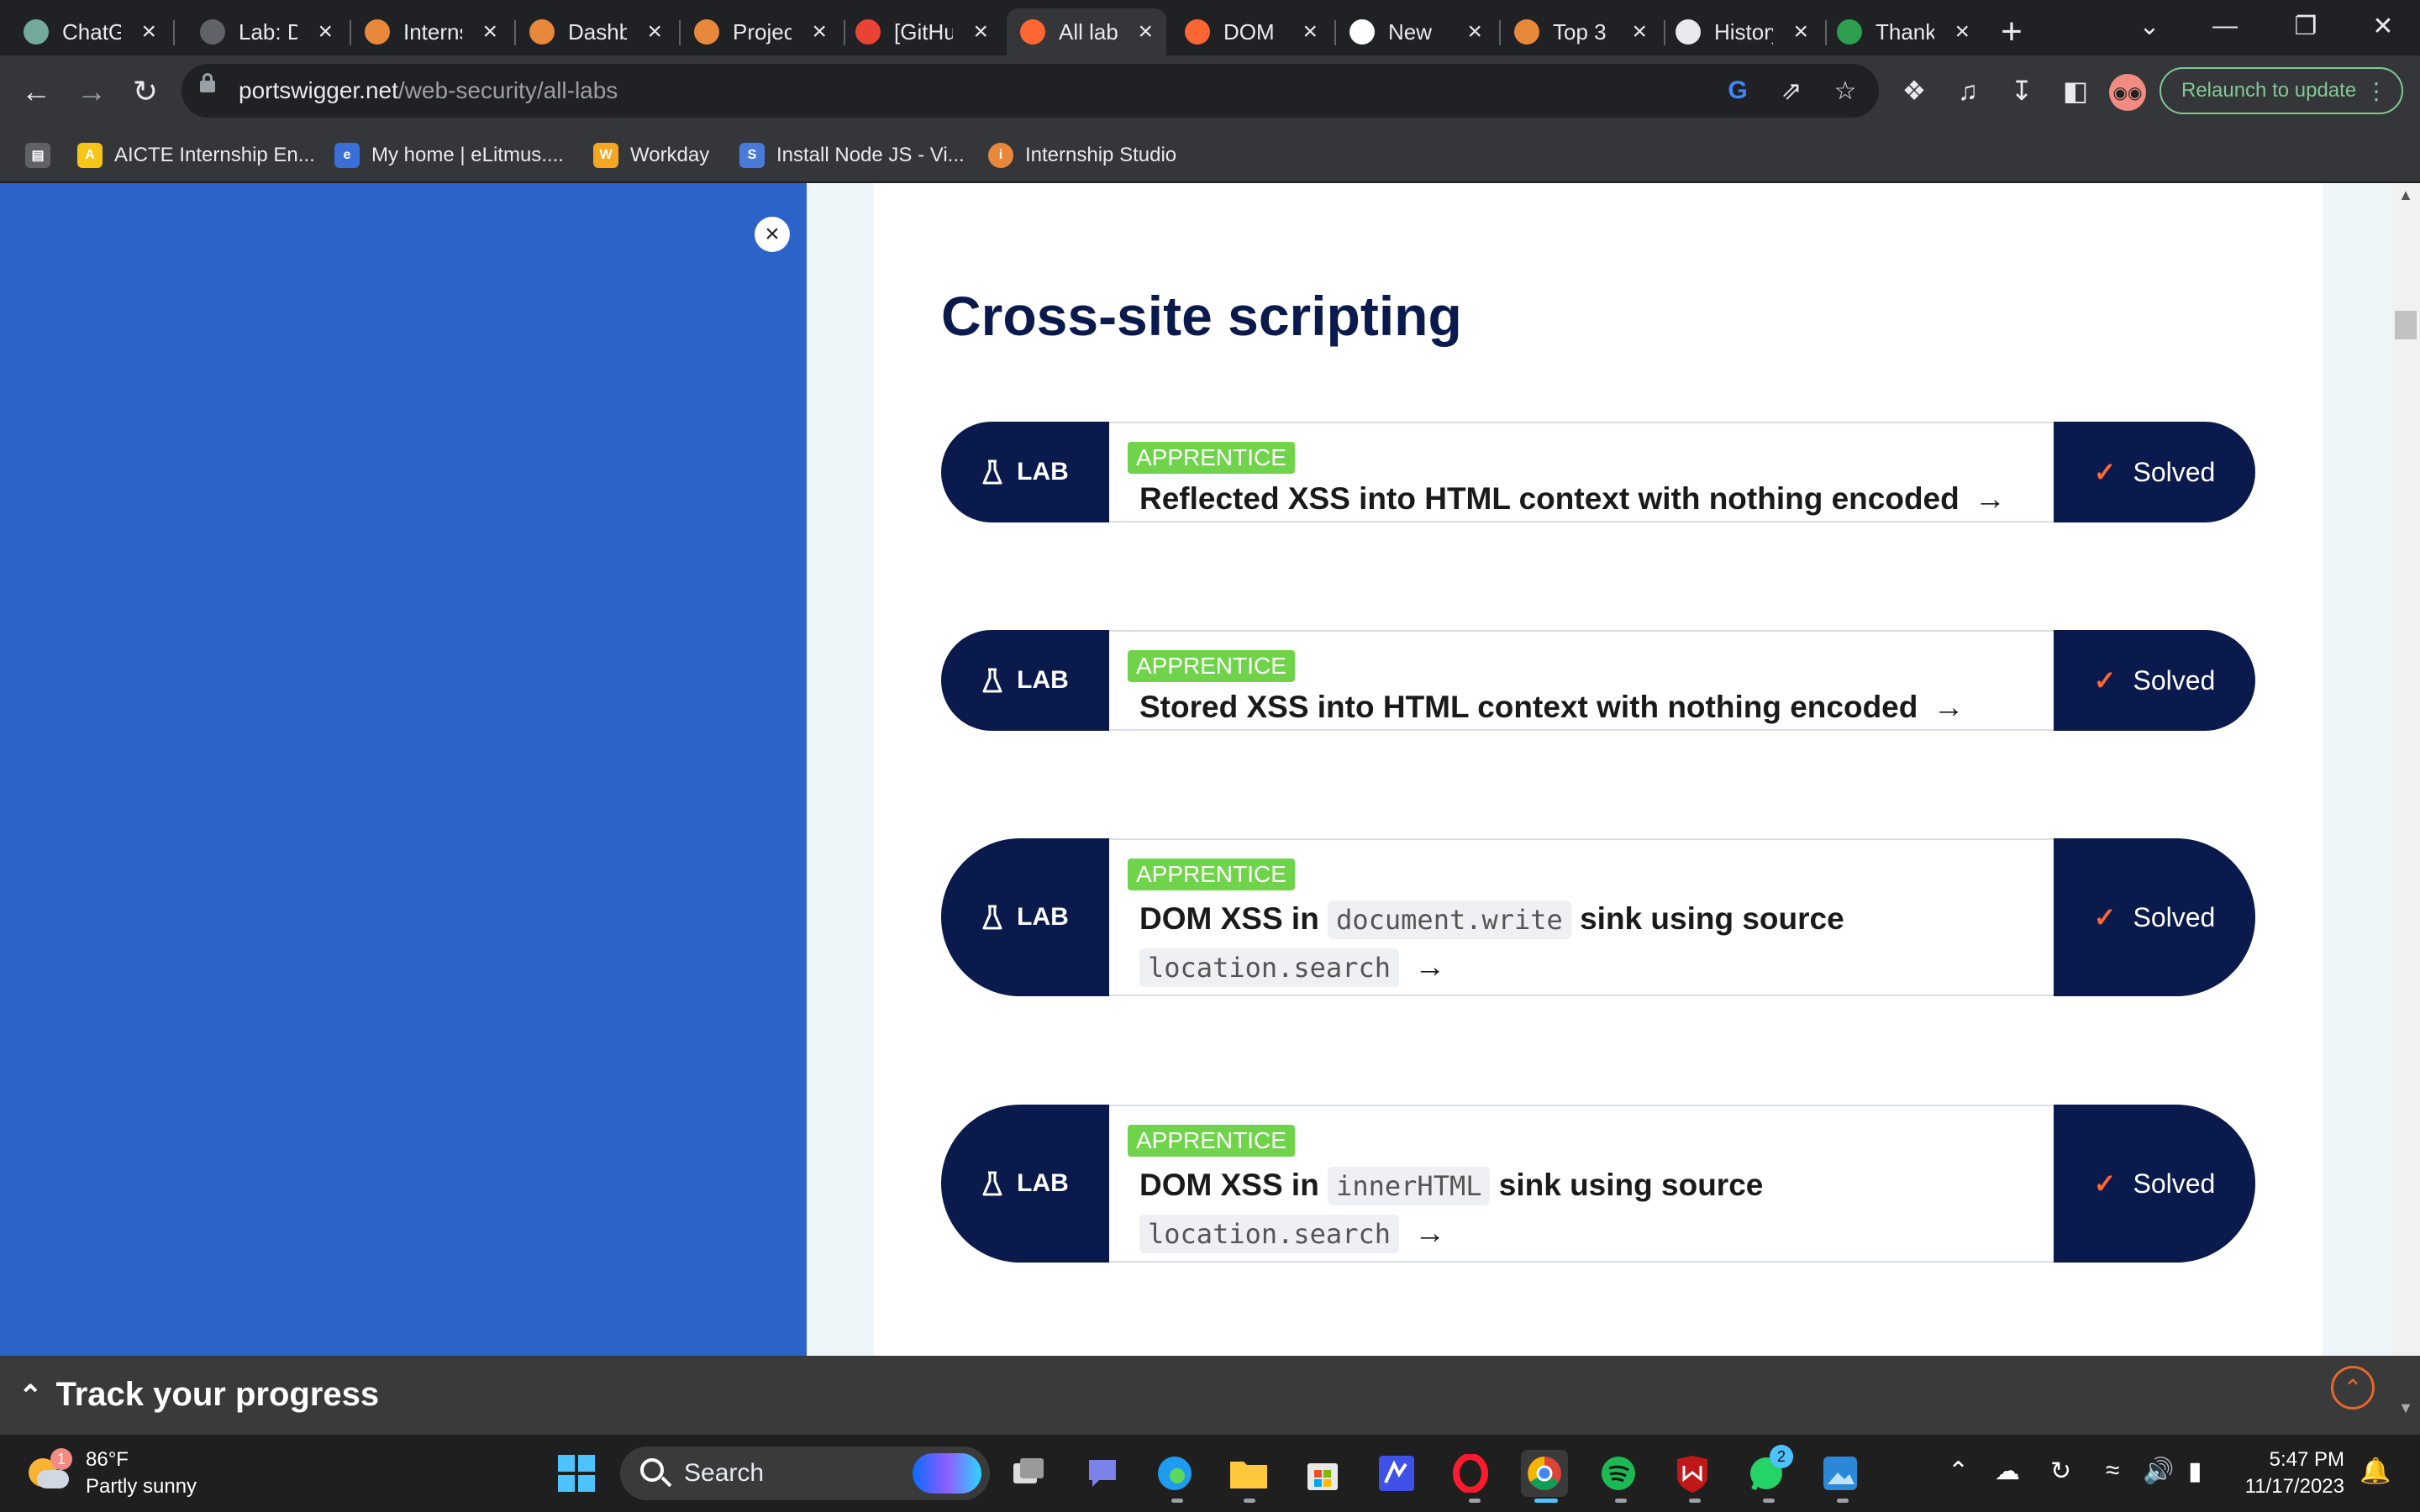 The width and height of the screenshot is (2420, 1512). Describe the element at coordinates (2376, 91) in the screenshot. I see `menu-dots-icon: ⋮` at that location.